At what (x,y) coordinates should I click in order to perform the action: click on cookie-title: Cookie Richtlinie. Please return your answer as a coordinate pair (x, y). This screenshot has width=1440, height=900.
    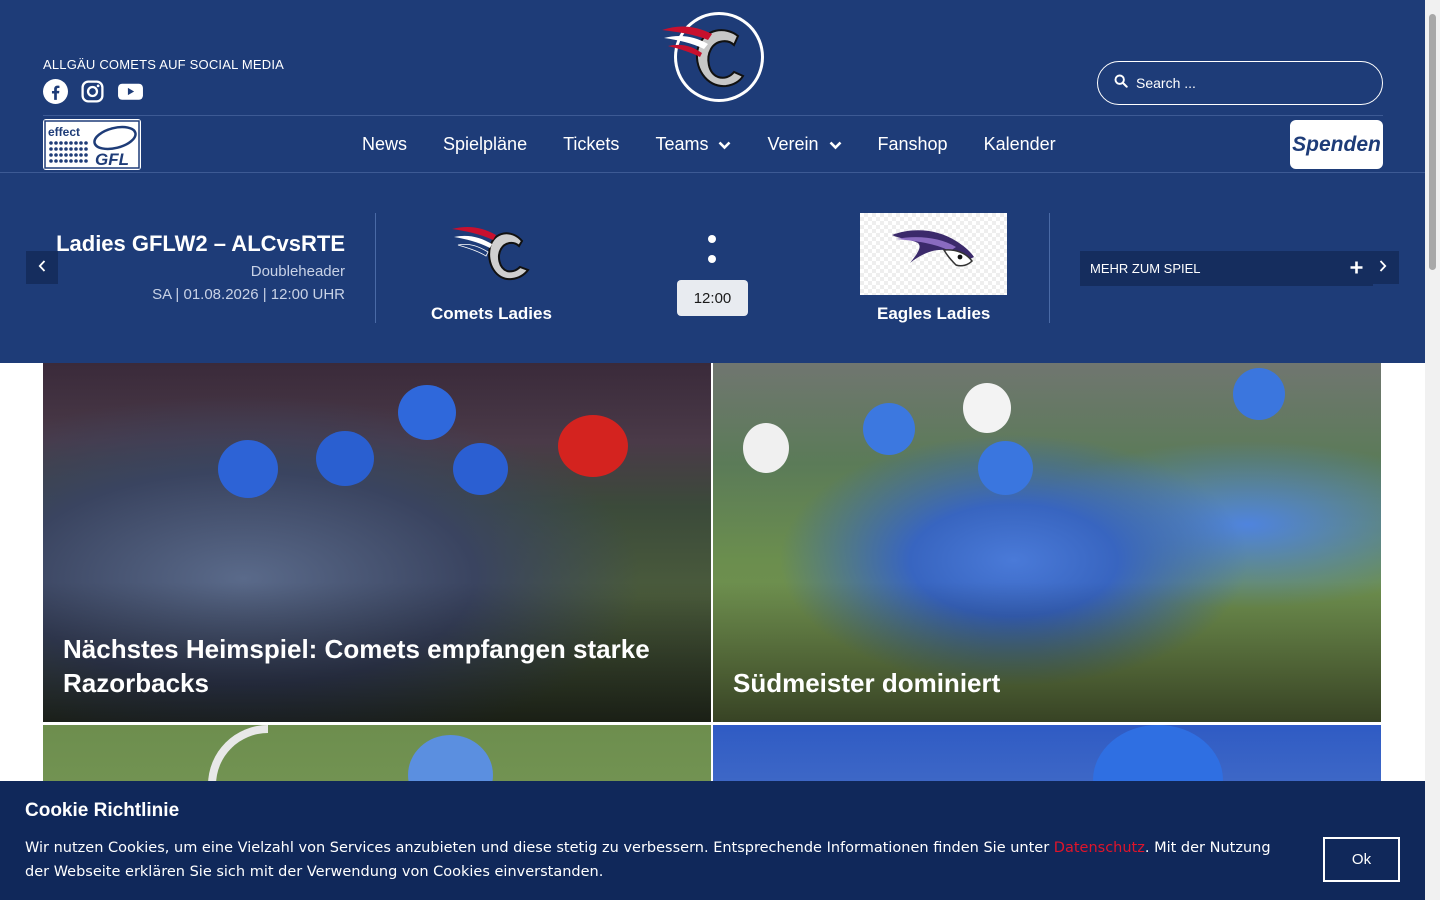
    Looking at the image, I should click on (102, 810).